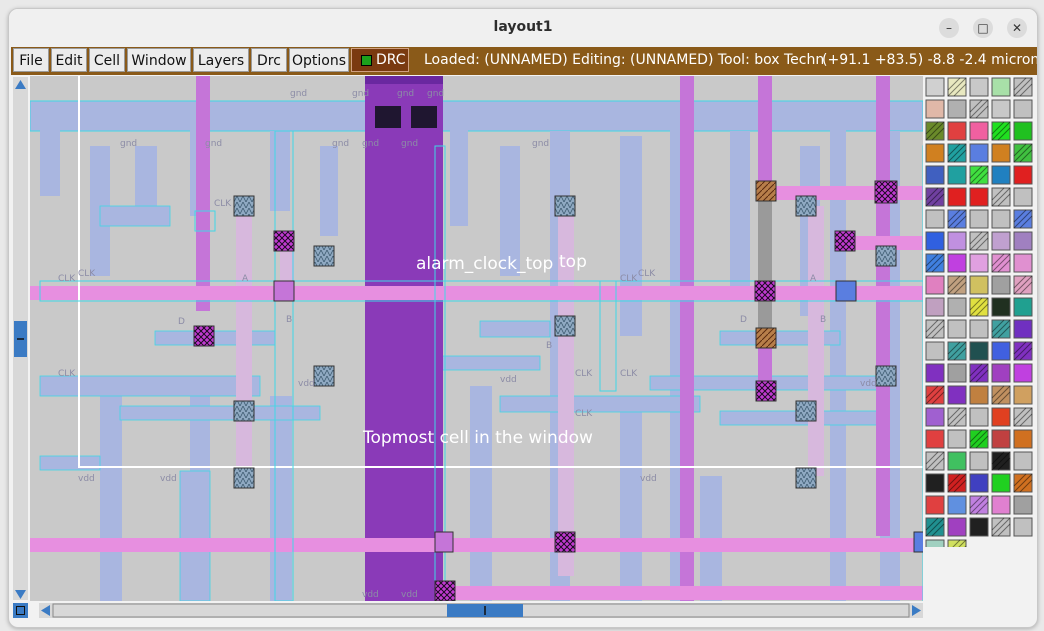 Image resolution: width=1044 pixels, height=631 pixels. What do you see at coordinates (508, 380) in the screenshot?
I see `vdd-label: vdd` at bounding box center [508, 380].